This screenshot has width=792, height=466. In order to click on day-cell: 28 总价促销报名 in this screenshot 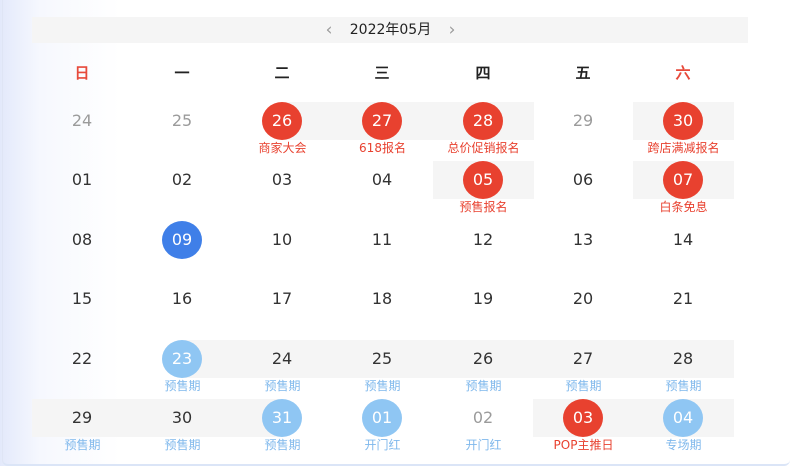, I will do `click(483, 131)`.